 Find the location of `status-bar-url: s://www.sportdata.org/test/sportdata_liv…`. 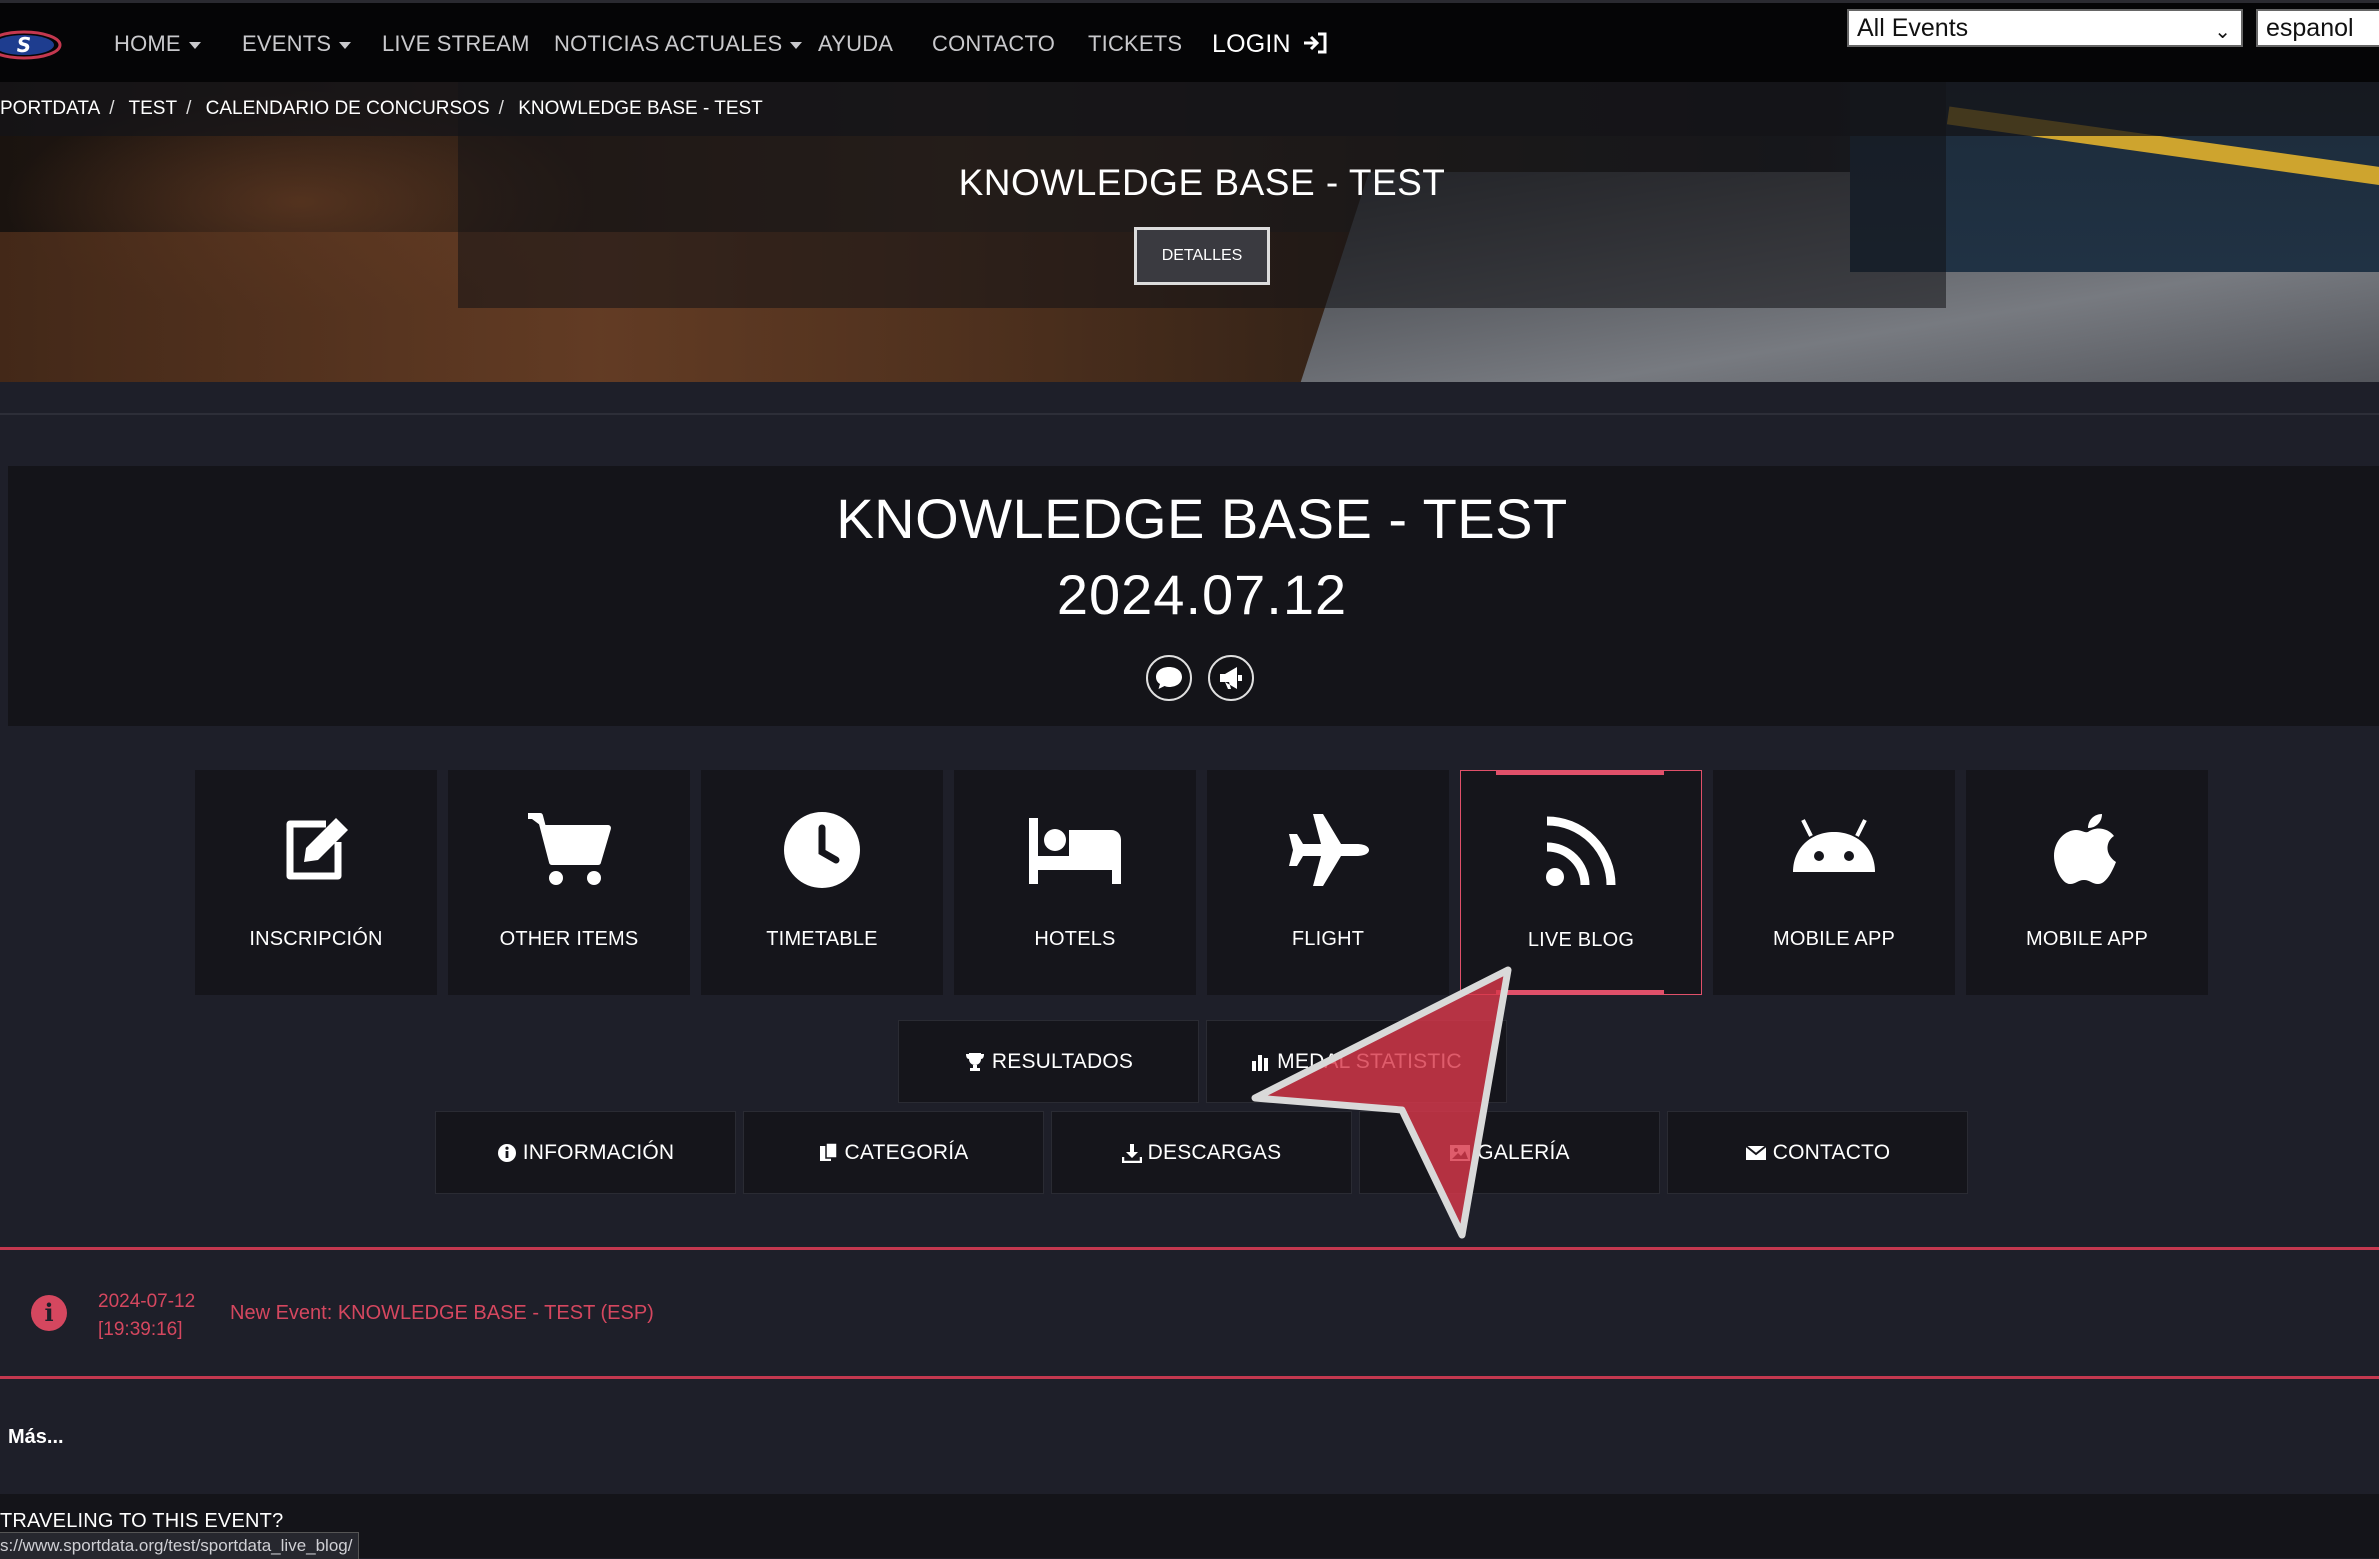

status-bar-url: s://www.sportdata.org/test/sportdata_liv… is located at coordinates (180, 1545).